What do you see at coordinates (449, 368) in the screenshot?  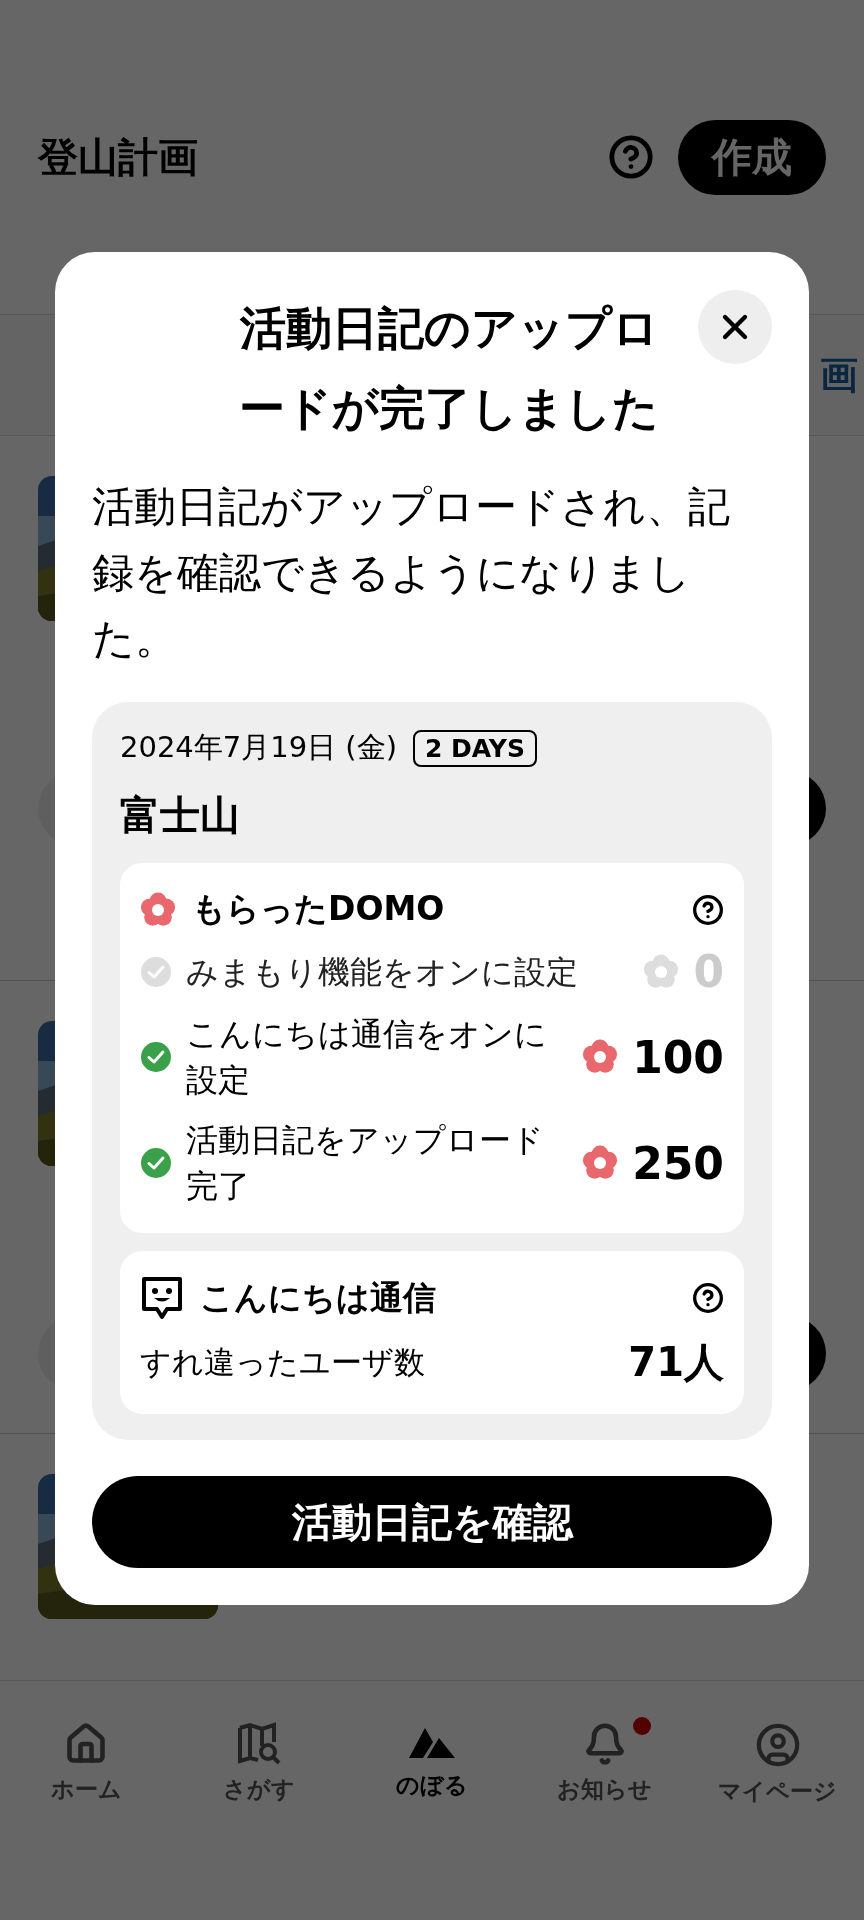 I see `dialog-title: 活動日記のアップロードが完了しました` at bounding box center [449, 368].